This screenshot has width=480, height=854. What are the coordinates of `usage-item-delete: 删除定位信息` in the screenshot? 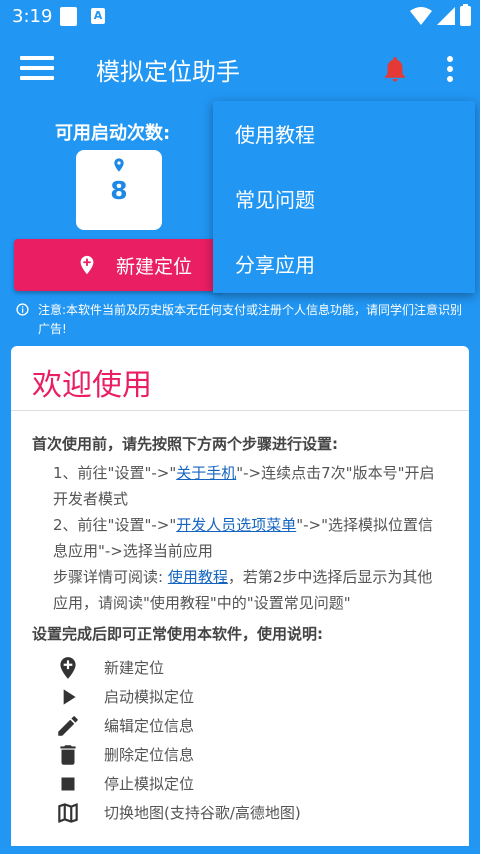 It's located at (240, 754).